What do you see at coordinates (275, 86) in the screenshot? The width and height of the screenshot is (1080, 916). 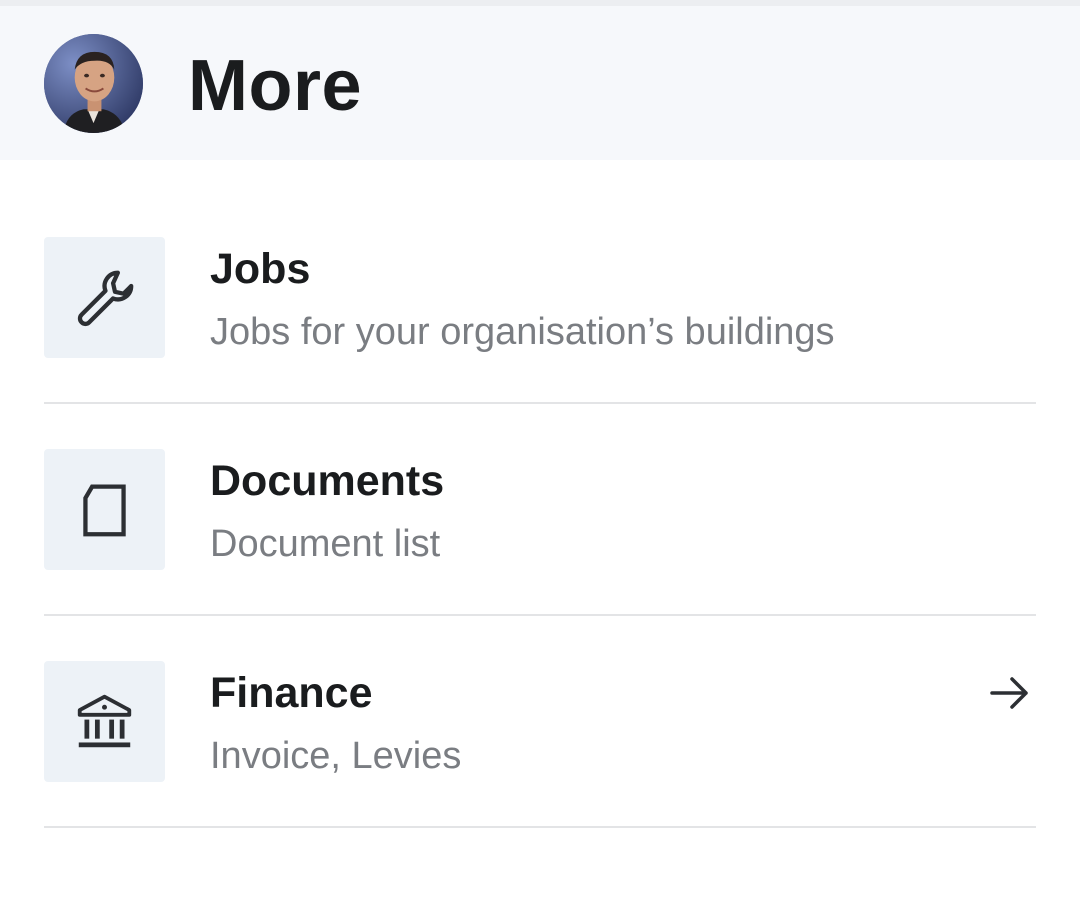 I see `page-title: More` at bounding box center [275, 86].